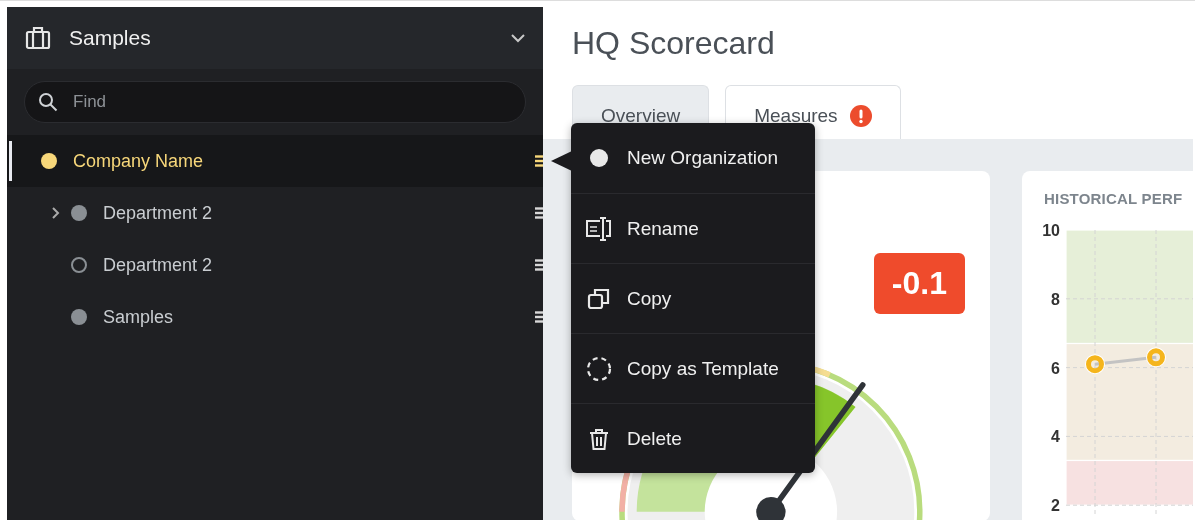 This screenshot has width=1195, height=520. What do you see at coordinates (48, 102) in the screenshot?
I see `search-icon` at bounding box center [48, 102].